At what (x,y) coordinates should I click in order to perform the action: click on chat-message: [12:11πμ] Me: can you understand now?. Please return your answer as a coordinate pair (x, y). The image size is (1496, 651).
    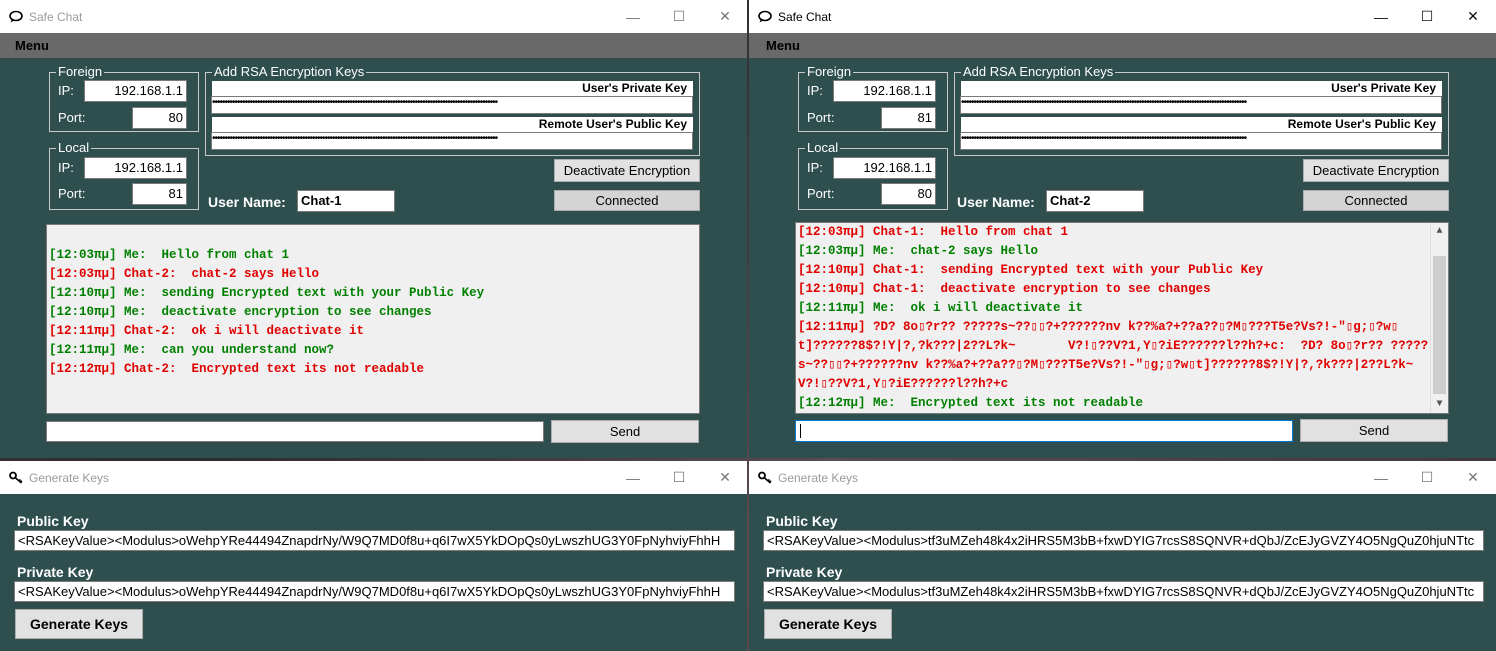
    Looking at the image, I should click on (192, 350).